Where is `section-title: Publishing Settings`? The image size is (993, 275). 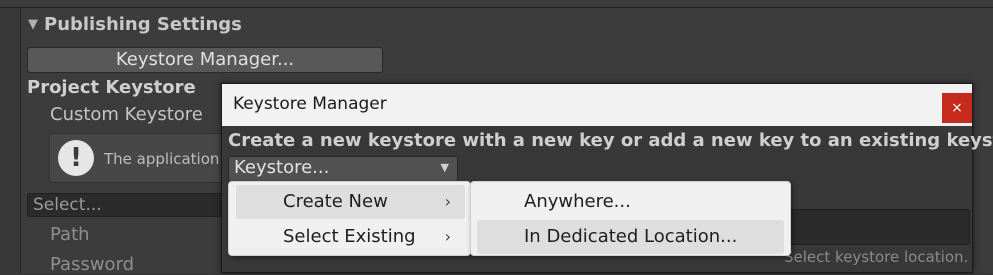 section-title: Publishing Settings is located at coordinates (143, 24).